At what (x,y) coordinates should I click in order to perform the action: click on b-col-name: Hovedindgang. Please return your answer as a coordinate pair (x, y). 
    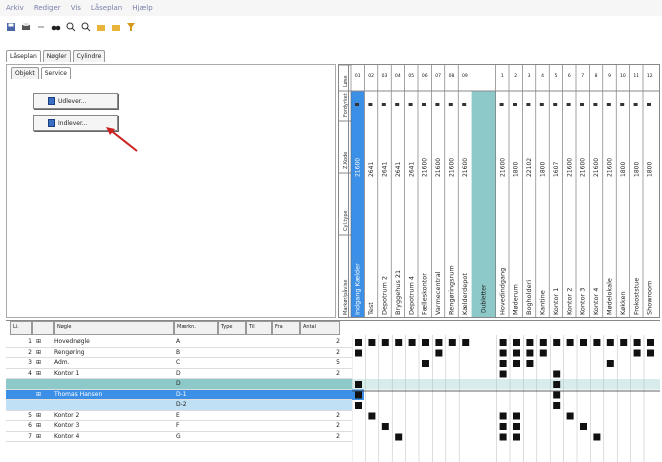
    Looking at the image, I should click on (502, 291).